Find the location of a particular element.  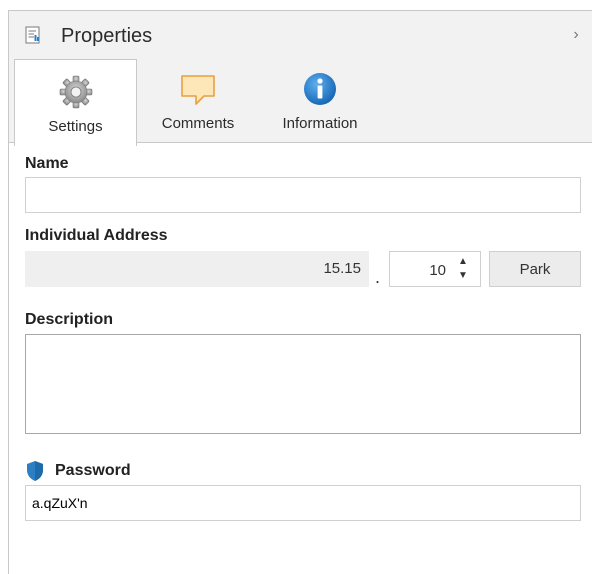

tab-label: Information is located at coordinates (320, 123).